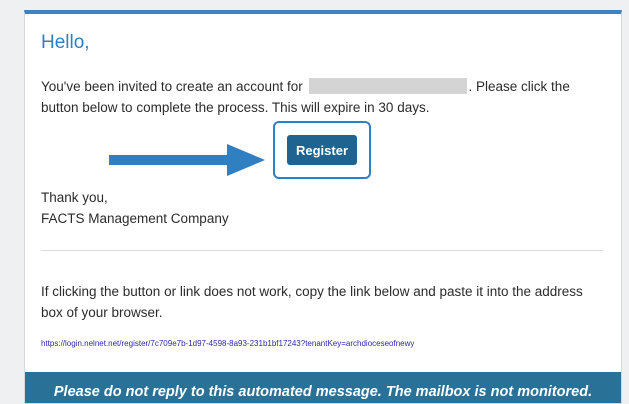 Image resolution: width=629 pixels, height=404 pixels. I want to click on redacted-organization-name, so click(387, 86).